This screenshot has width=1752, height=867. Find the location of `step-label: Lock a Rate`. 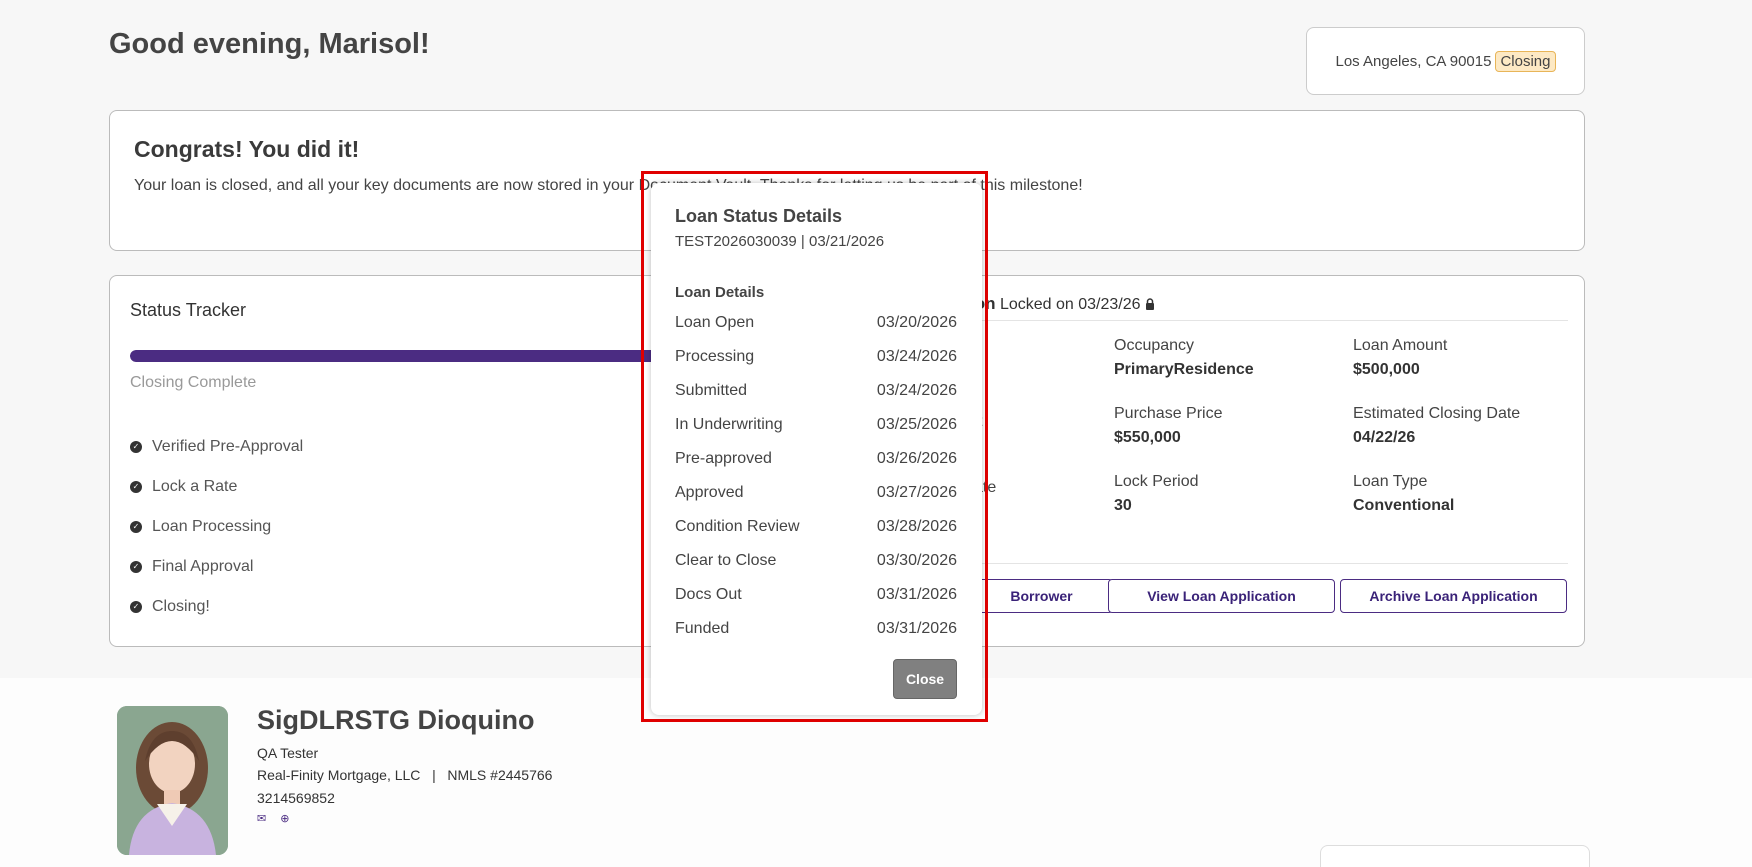

step-label: Lock a Rate is located at coordinates (195, 486).